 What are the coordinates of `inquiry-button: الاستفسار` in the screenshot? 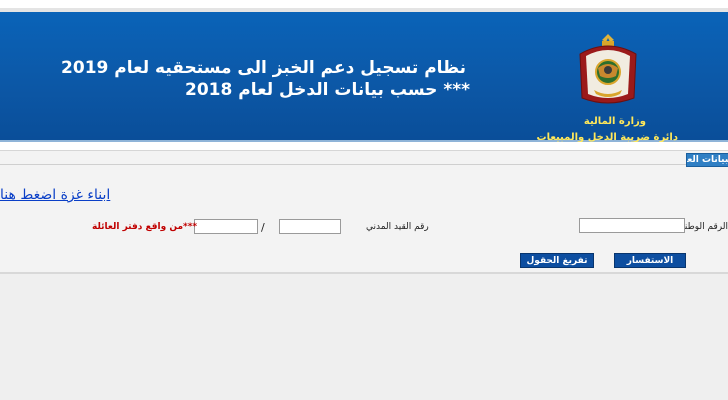 It's located at (650, 260).